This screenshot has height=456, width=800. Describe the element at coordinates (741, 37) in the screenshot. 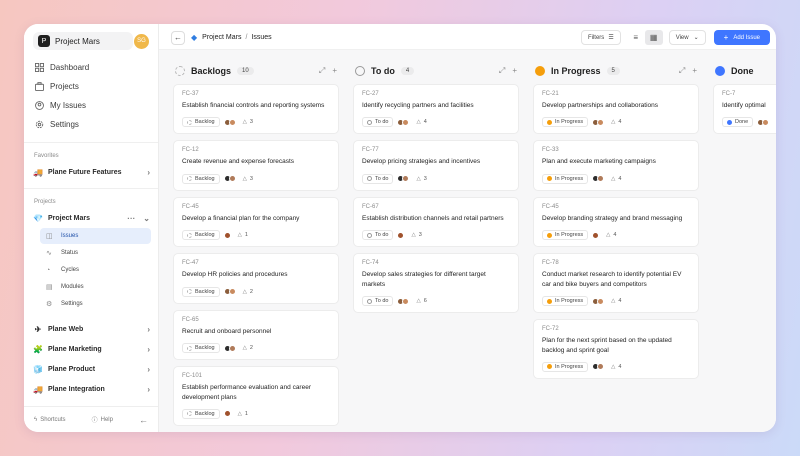

I see `add-issue-button: + Add Issue` at that location.